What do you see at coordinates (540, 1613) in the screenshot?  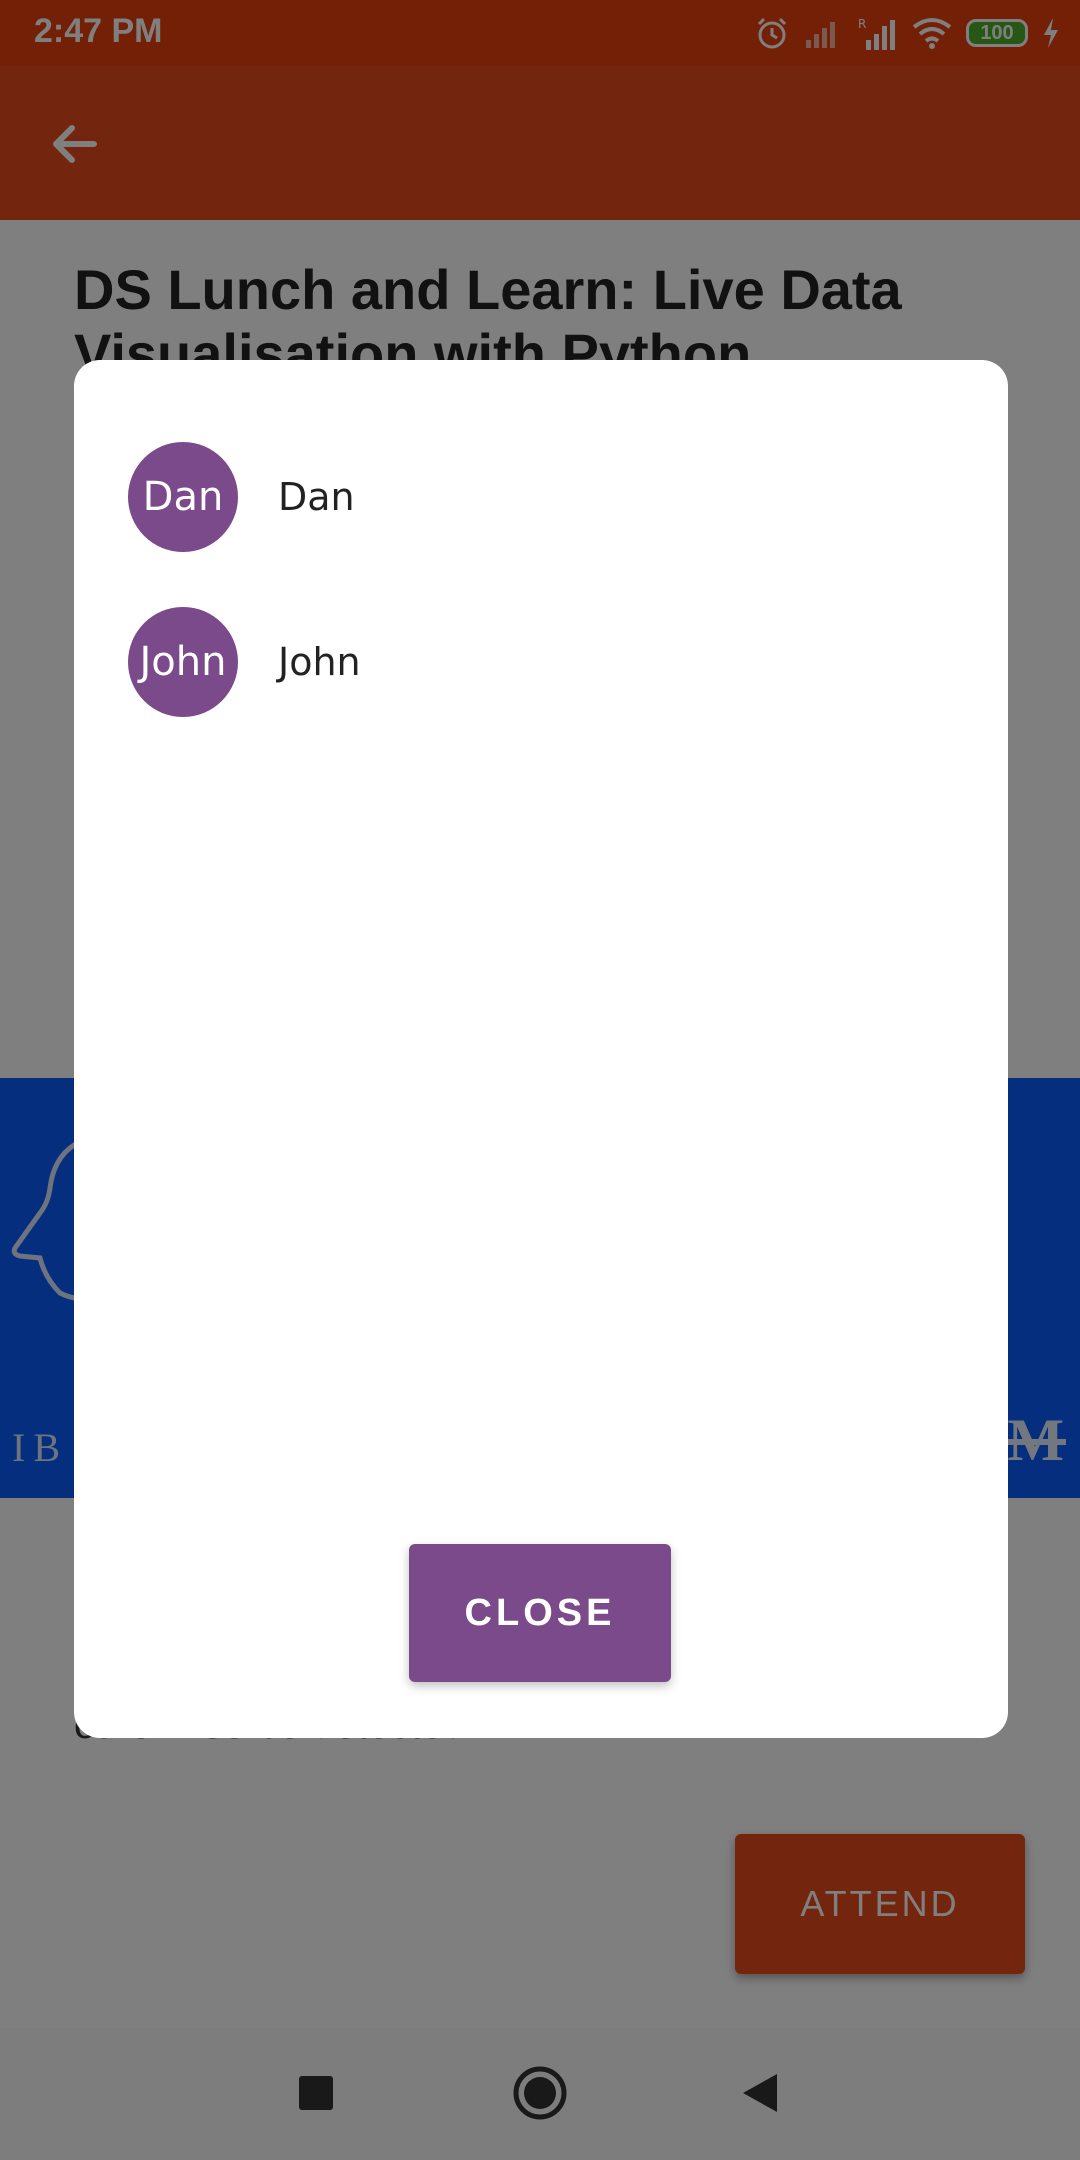 I see `close-button: CLOSE` at bounding box center [540, 1613].